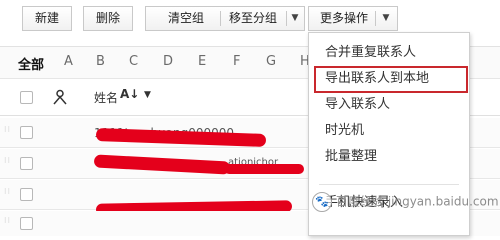 Image resolution: width=500 pixels, height=240 pixels. Describe the element at coordinates (100, 61) in the screenshot. I see `filter-letter: B` at that location.